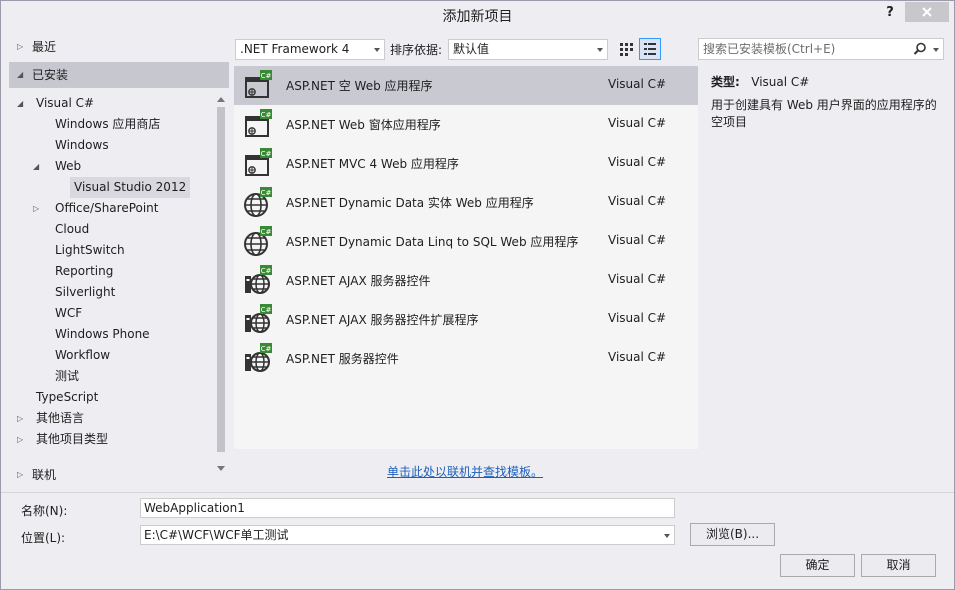 The width and height of the screenshot is (955, 590). What do you see at coordinates (382, 320) in the screenshot?
I see `template-name: ASP.NET AJAX 服务器控件扩展程序` at bounding box center [382, 320].